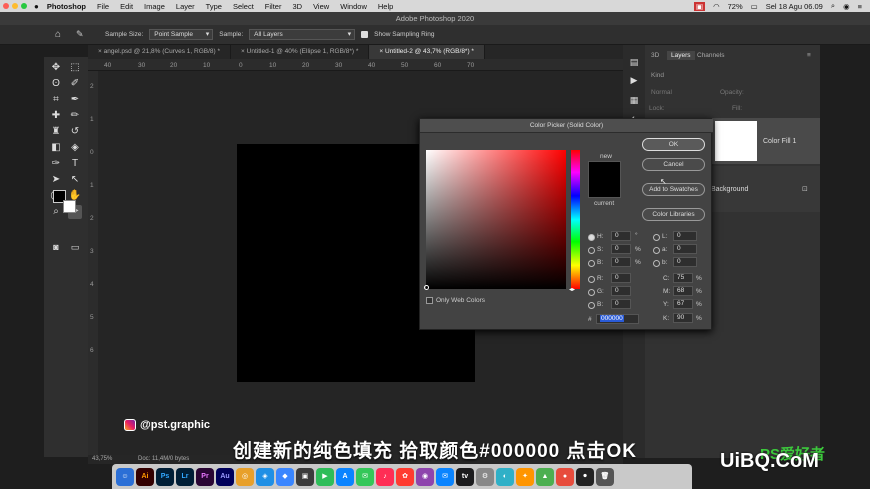  What do you see at coordinates (673, 144) in the screenshot?
I see `ok-button: OK` at bounding box center [673, 144].